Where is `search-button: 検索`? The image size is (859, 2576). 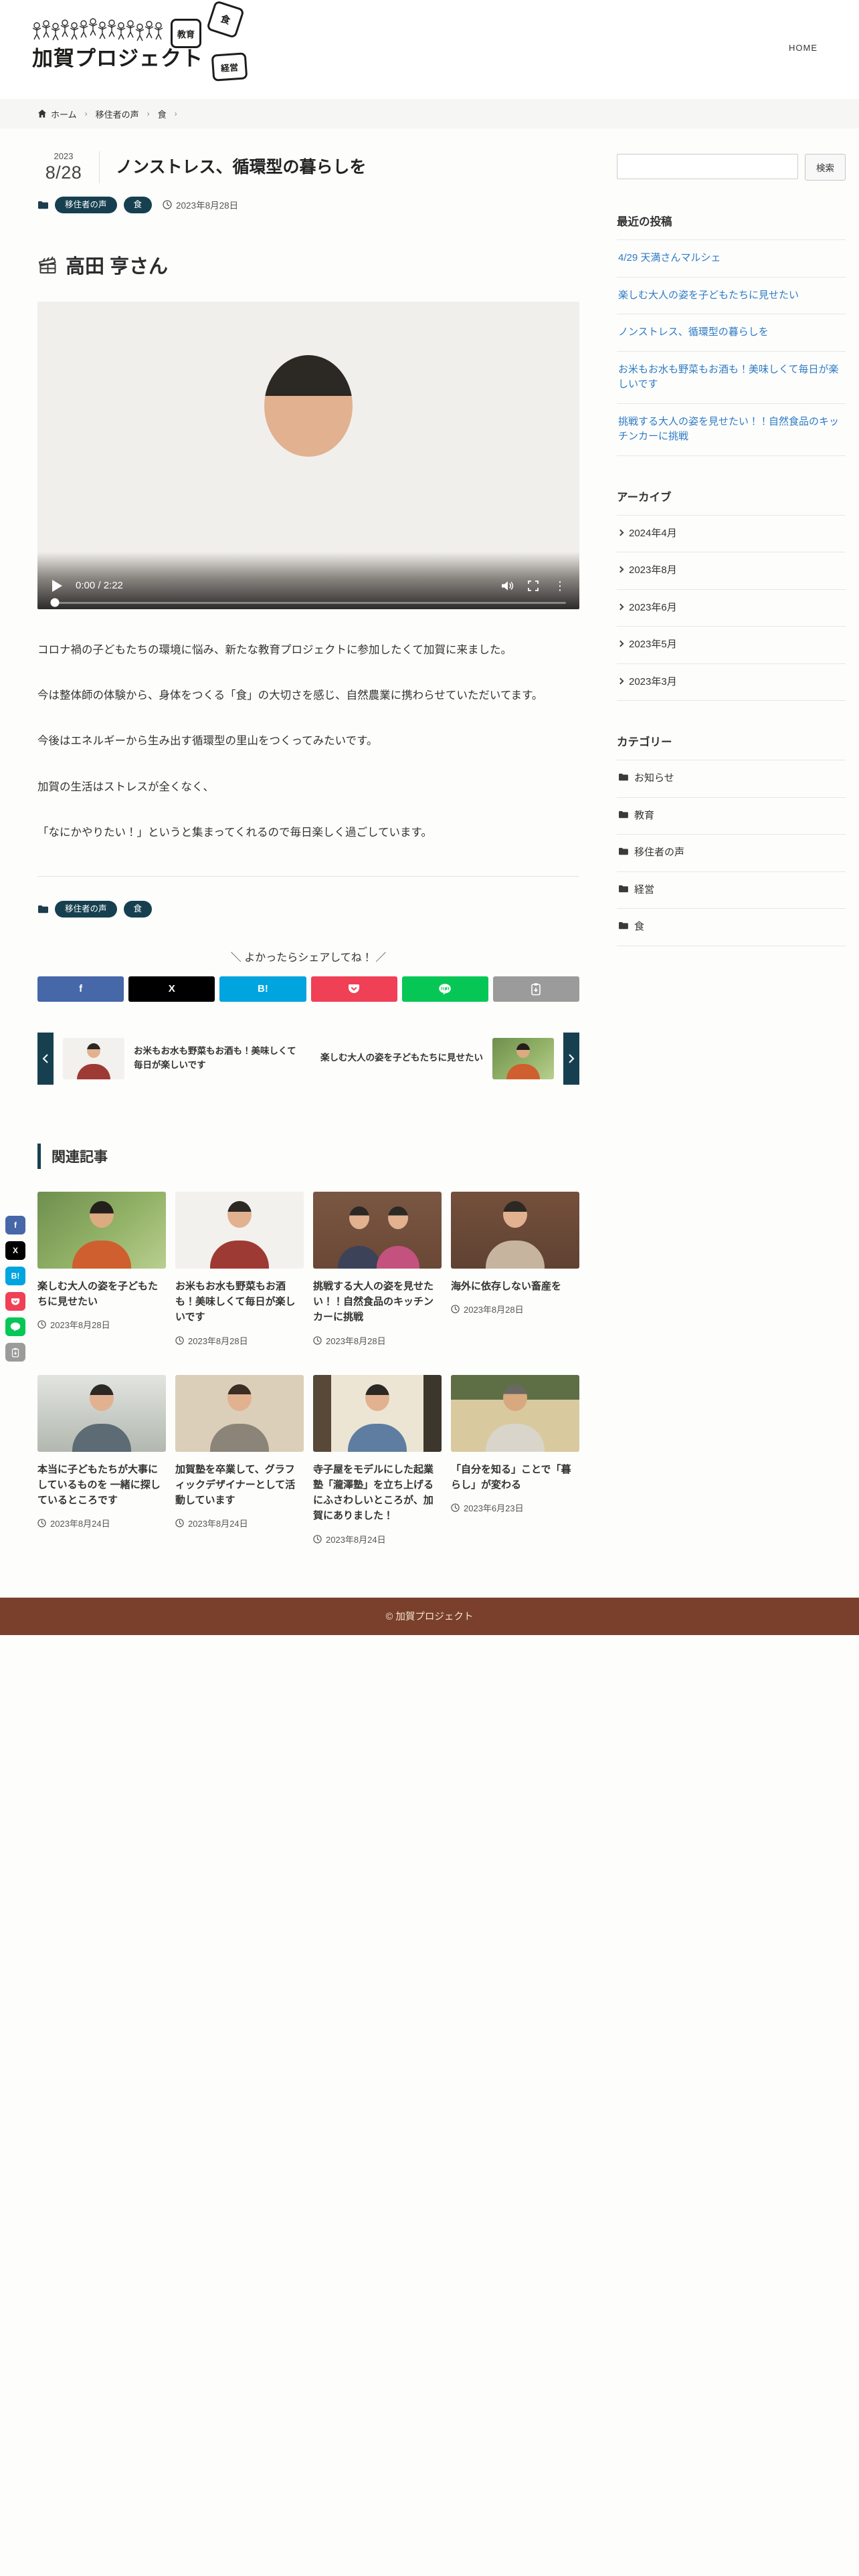 search-button: 検索 is located at coordinates (826, 167).